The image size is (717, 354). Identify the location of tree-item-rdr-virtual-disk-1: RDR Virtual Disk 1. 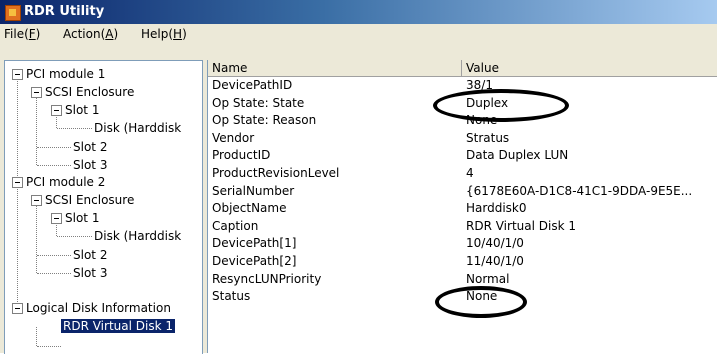
(118, 326).